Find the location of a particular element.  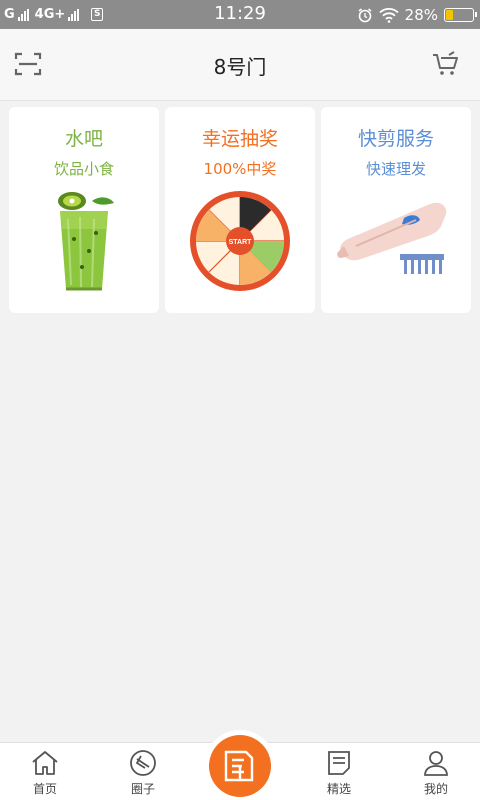

hair-clipper-icon is located at coordinates (392, 238).